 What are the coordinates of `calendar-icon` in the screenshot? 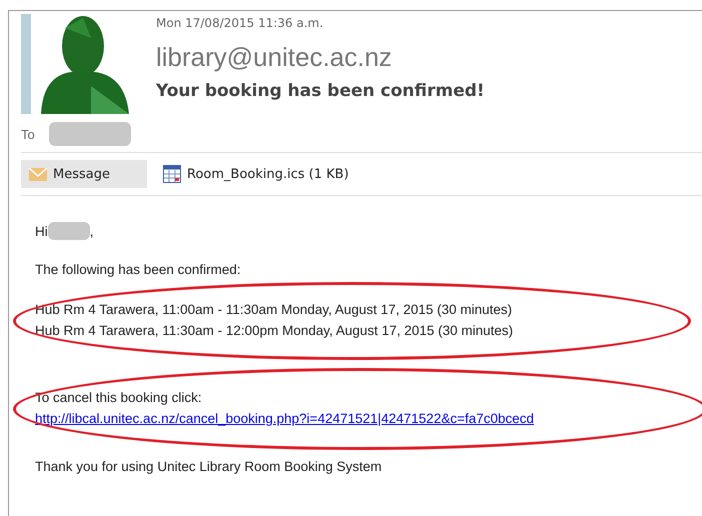 It's located at (172, 174).